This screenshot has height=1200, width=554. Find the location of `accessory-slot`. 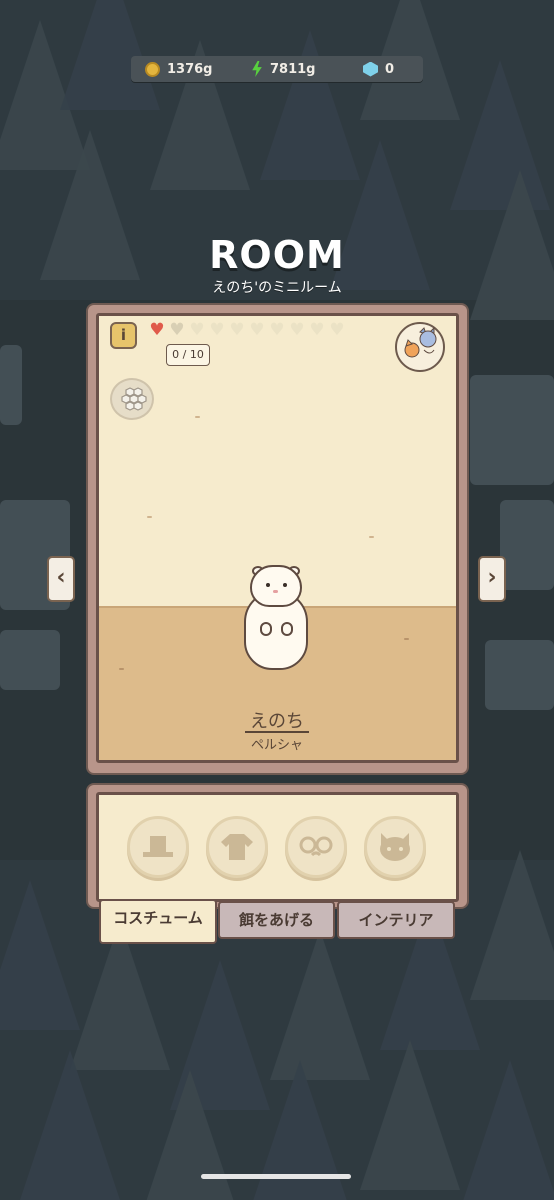

accessory-slot is located at coordinates (395, 847).